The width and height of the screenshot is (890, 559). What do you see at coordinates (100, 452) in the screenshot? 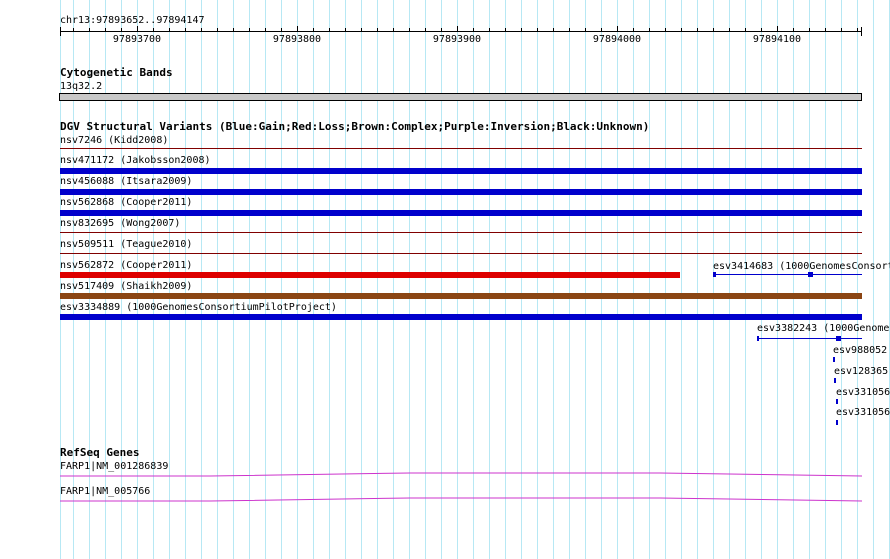
I see `refseq-track-title: RefSeq Genes` at bounding box center [100, 452].